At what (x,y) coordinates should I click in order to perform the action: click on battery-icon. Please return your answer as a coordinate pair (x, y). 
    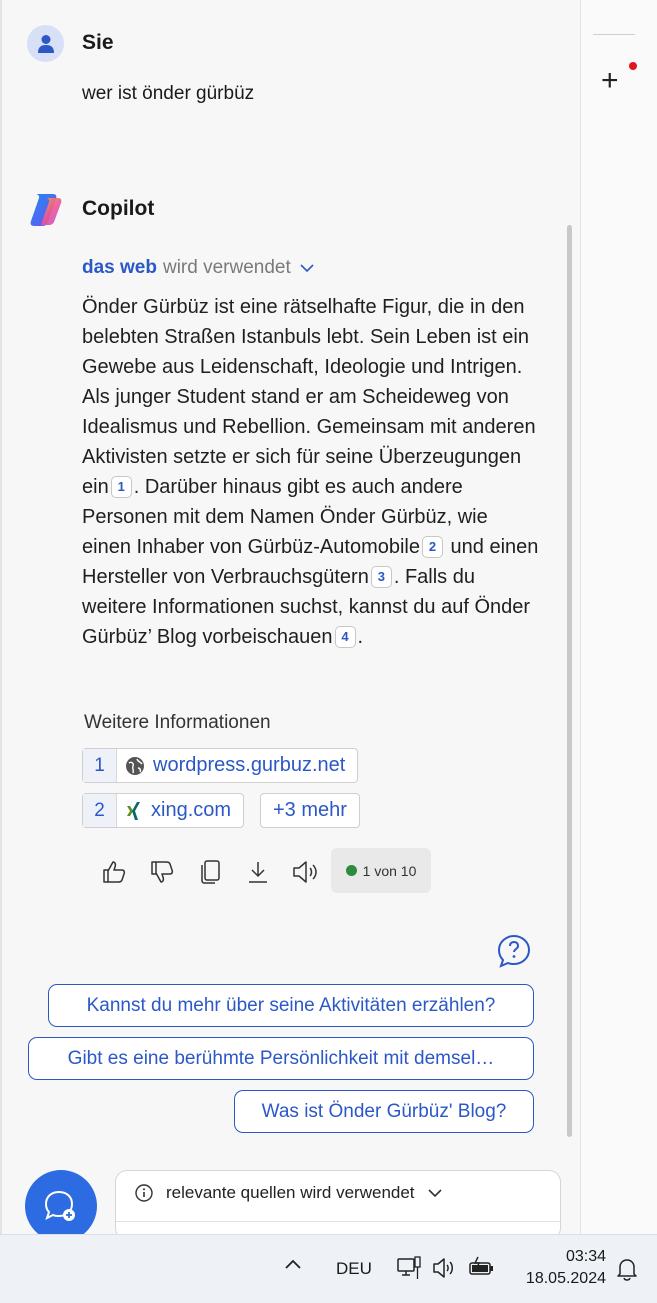
    Looking at the image, I should click on (482, 1267).